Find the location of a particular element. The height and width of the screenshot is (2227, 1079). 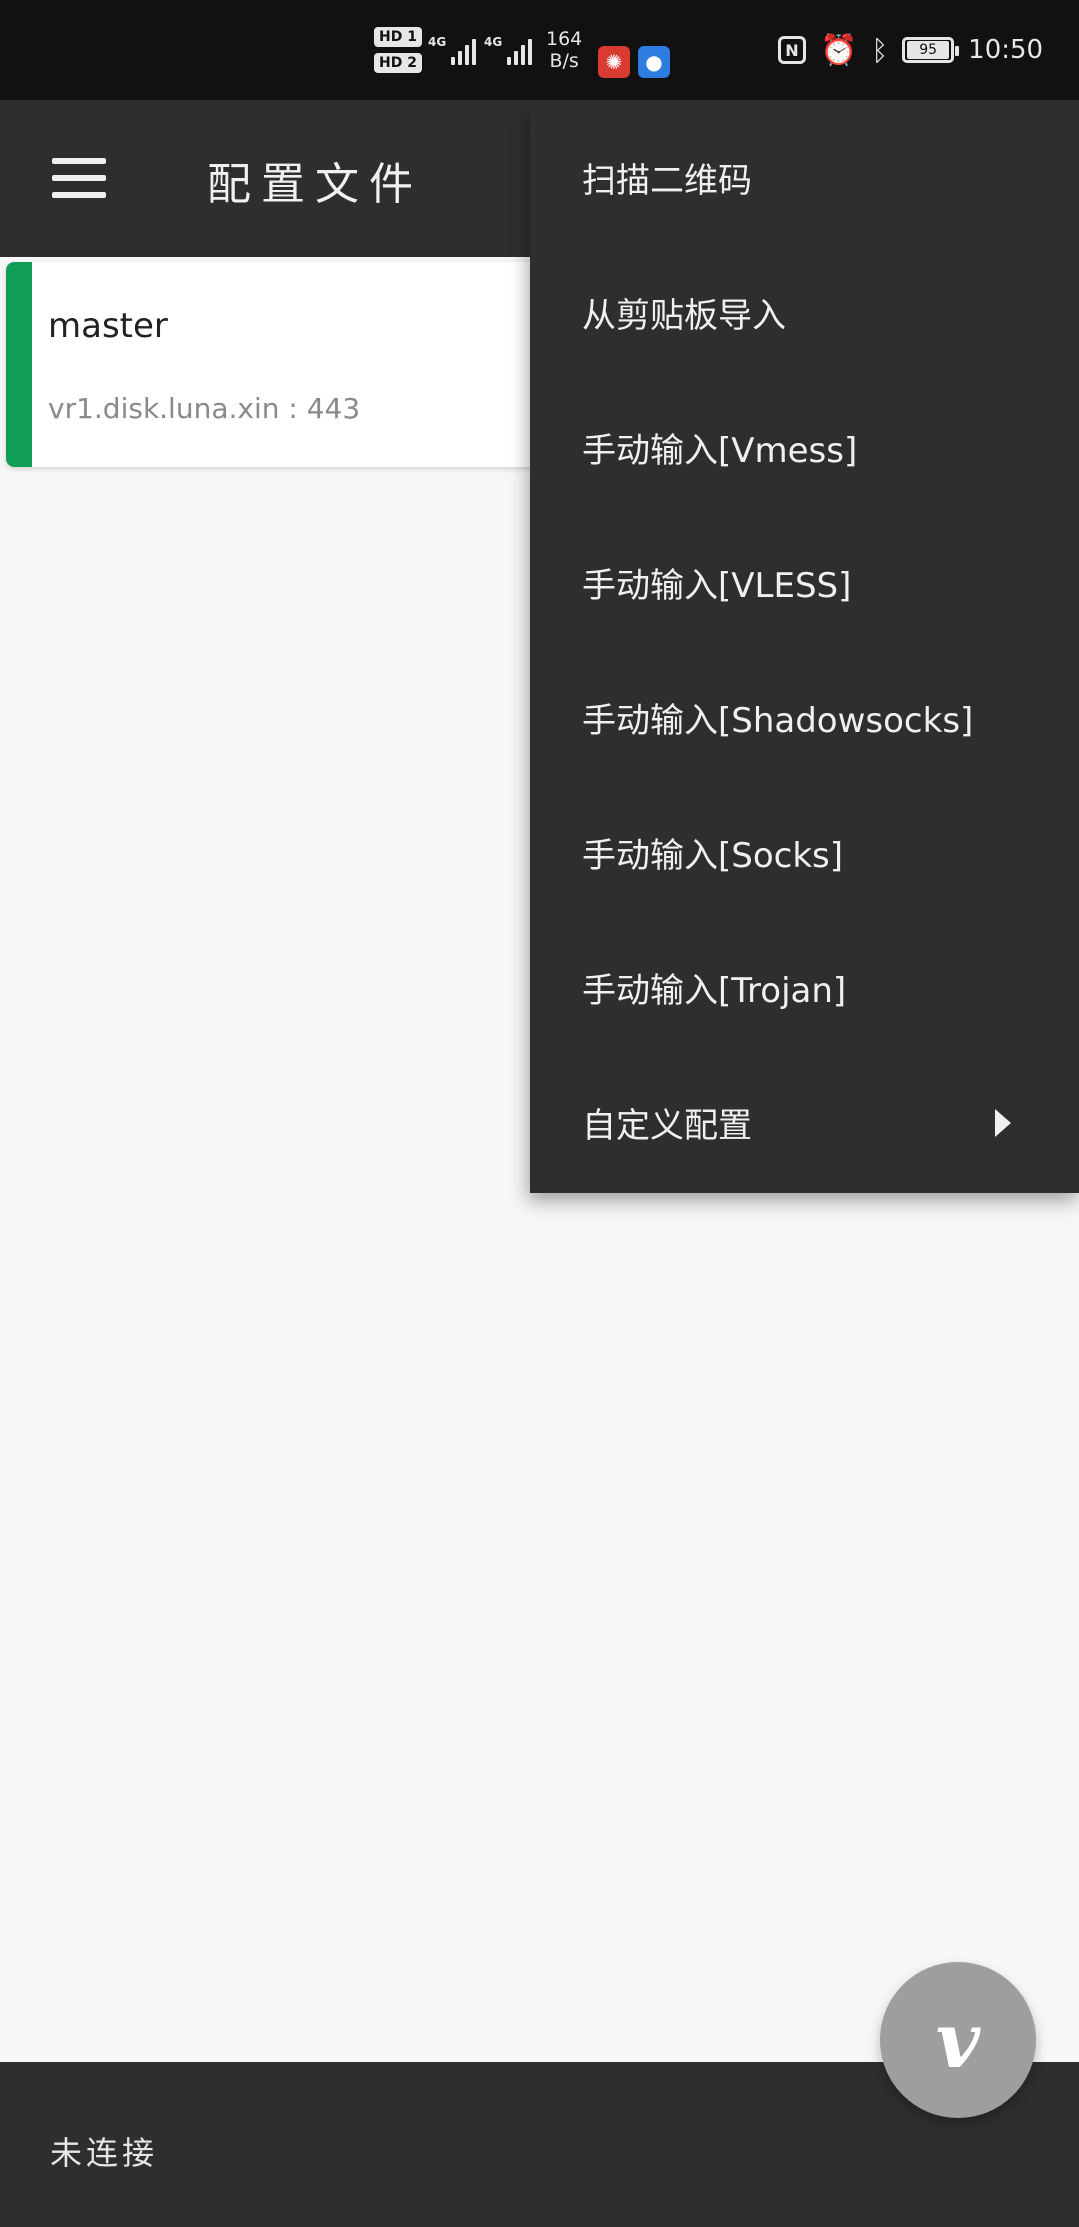

menu-item-manual-socks: 手动输入[Socks] is located at coordinates (804, 852).